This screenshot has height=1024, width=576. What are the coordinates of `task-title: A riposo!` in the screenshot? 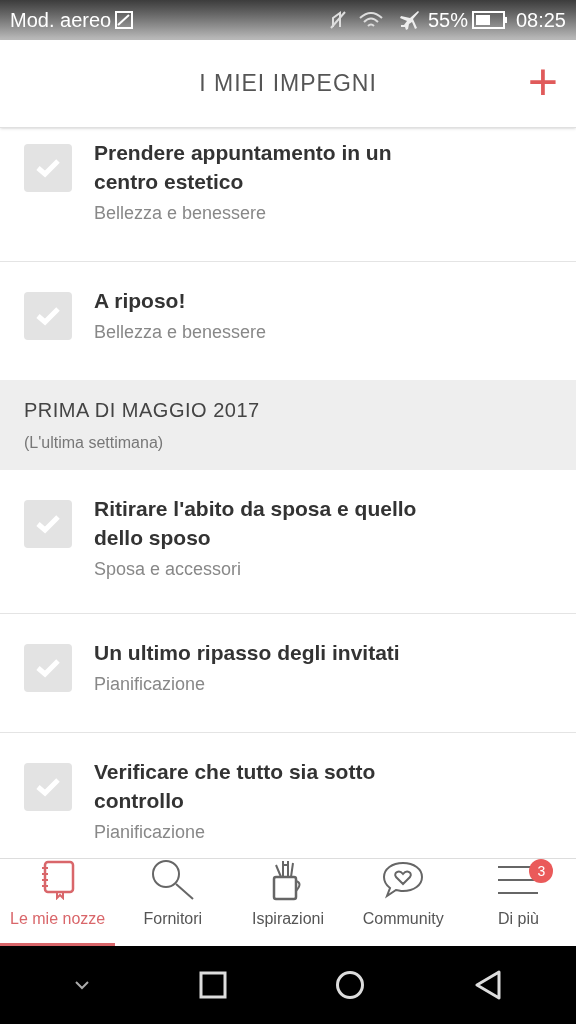 It's located at (266, 300).